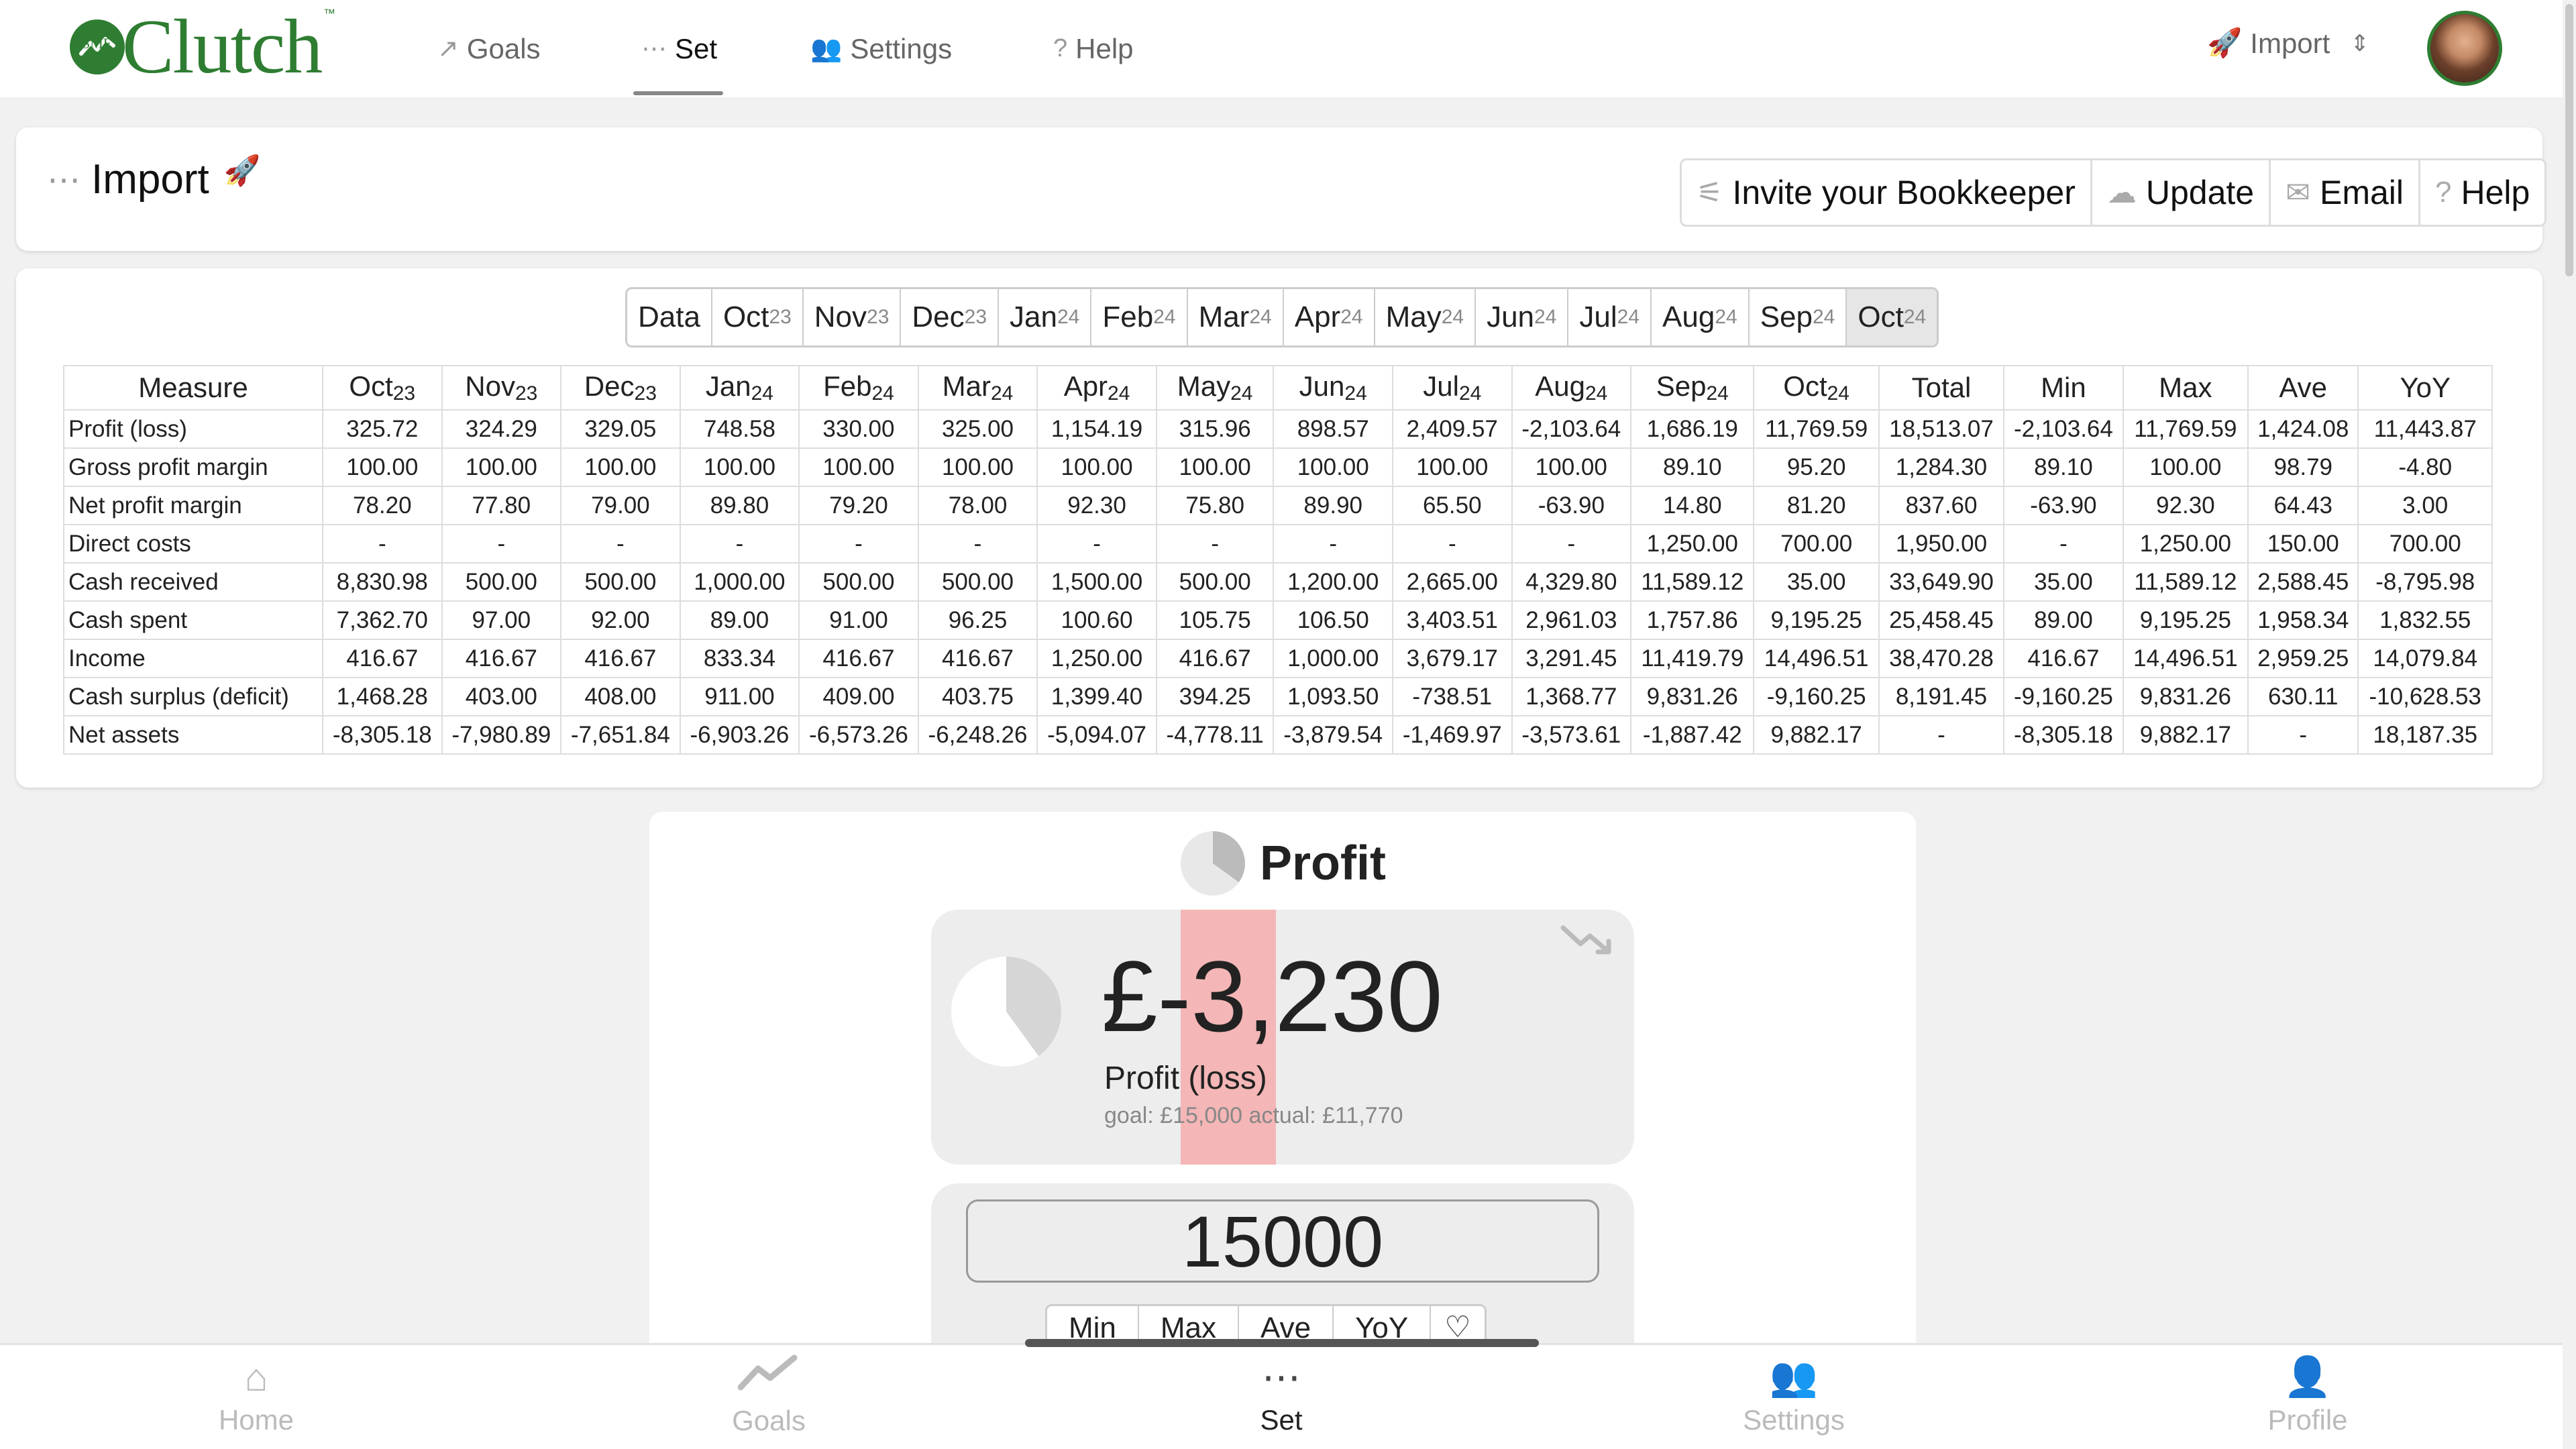 Image resolution: width=2576 pixels, height=1449 pixels. What do you see at coordinates (489, 48) in the screenshot?
I see `nav-goals: ↗ Goals` at bounding box center [489, 48].